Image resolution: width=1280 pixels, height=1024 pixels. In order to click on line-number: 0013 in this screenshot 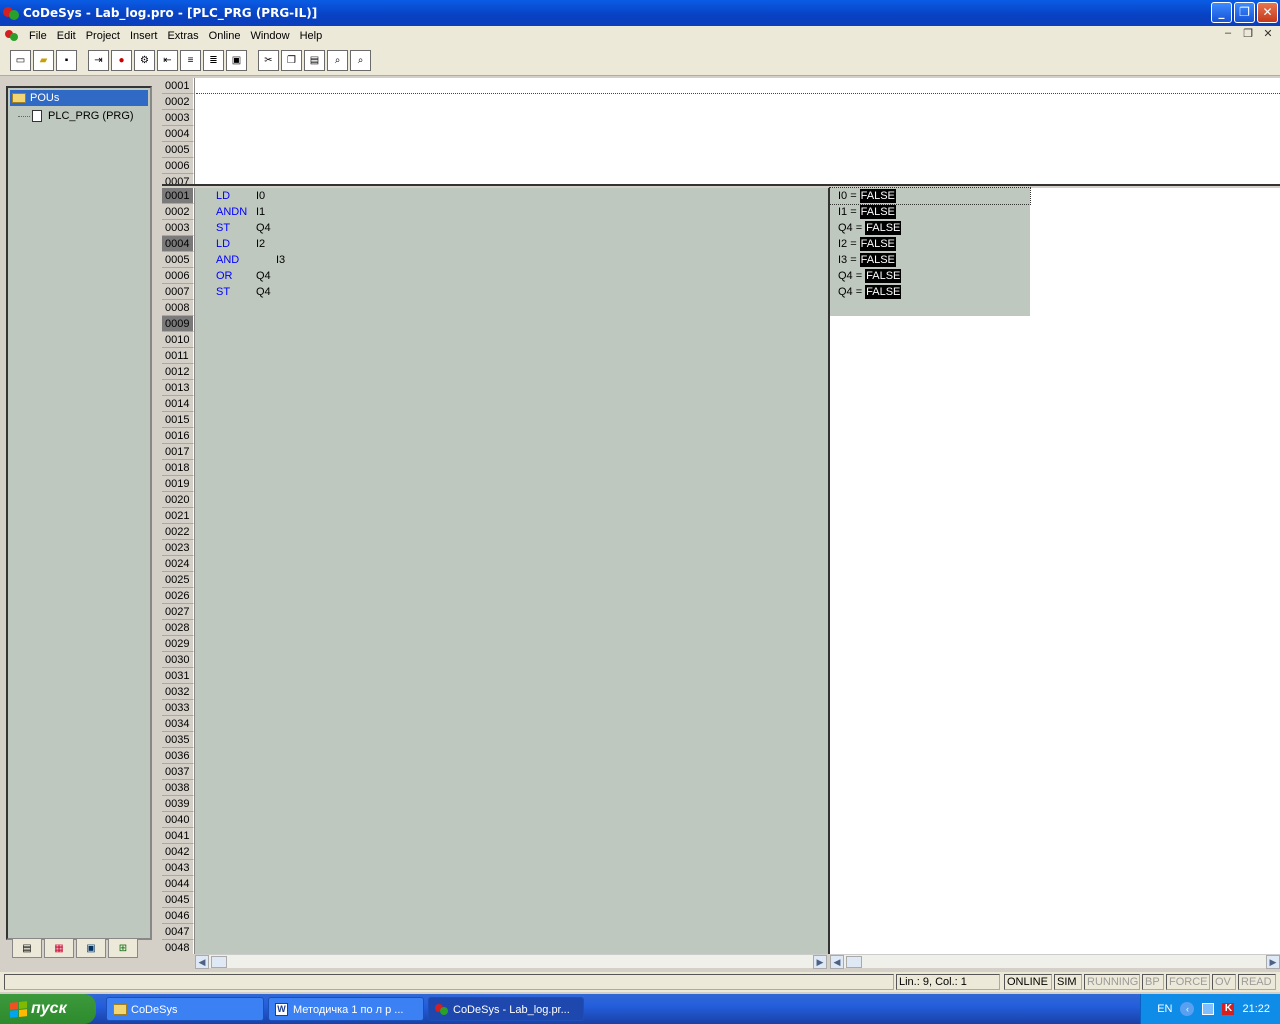, I will do `click(178, 388)`.